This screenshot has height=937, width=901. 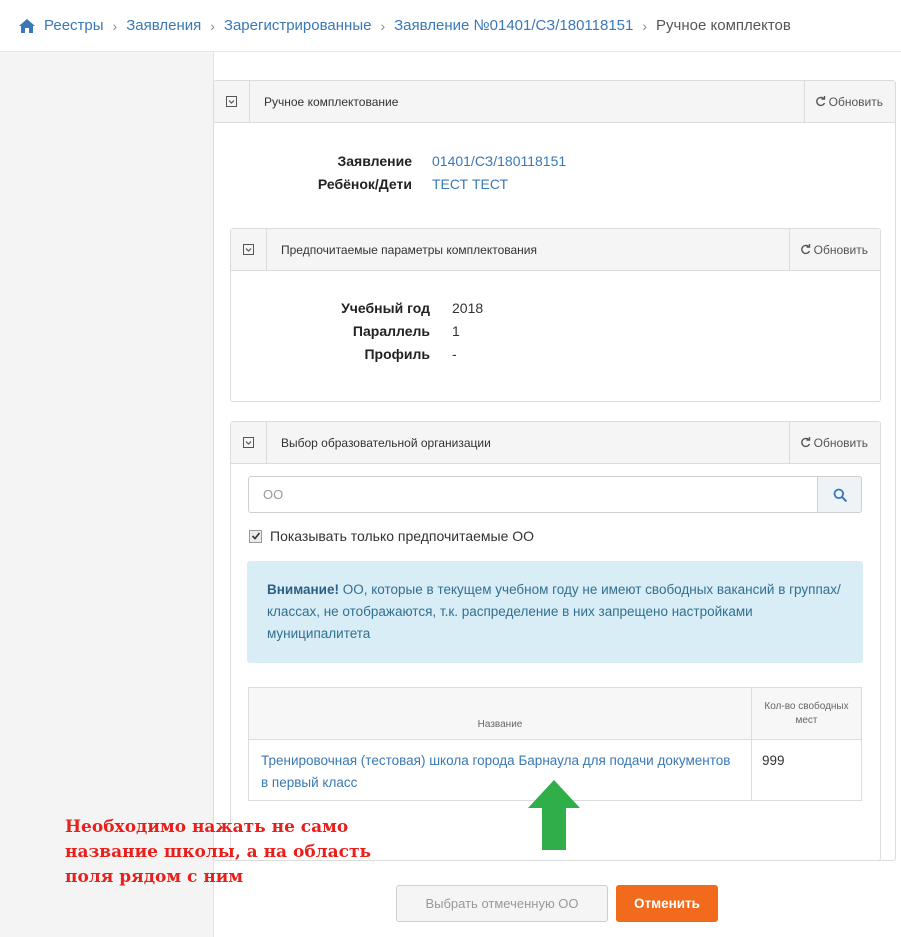 What do you see at coordinates (163, 25) in the screenshot?
I see `breadcrumb-item-applications: Заявления` at bounding box center [163, 25].